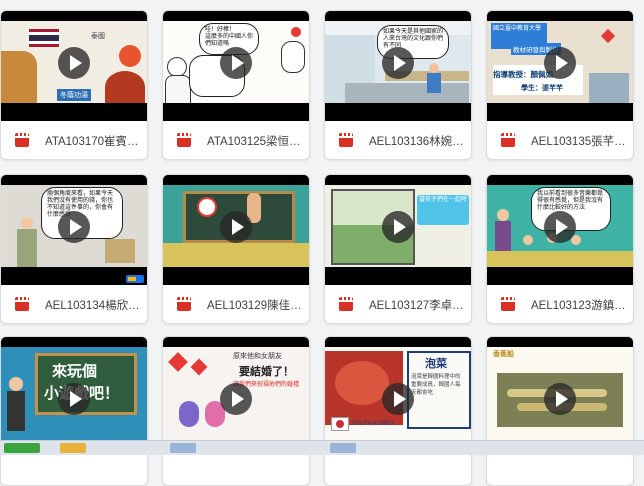 Image resolution: width=644 pixels, height=486 pixels. I want to click on video-thumbnail: 當孩子們在一起時, so click(398, 230).